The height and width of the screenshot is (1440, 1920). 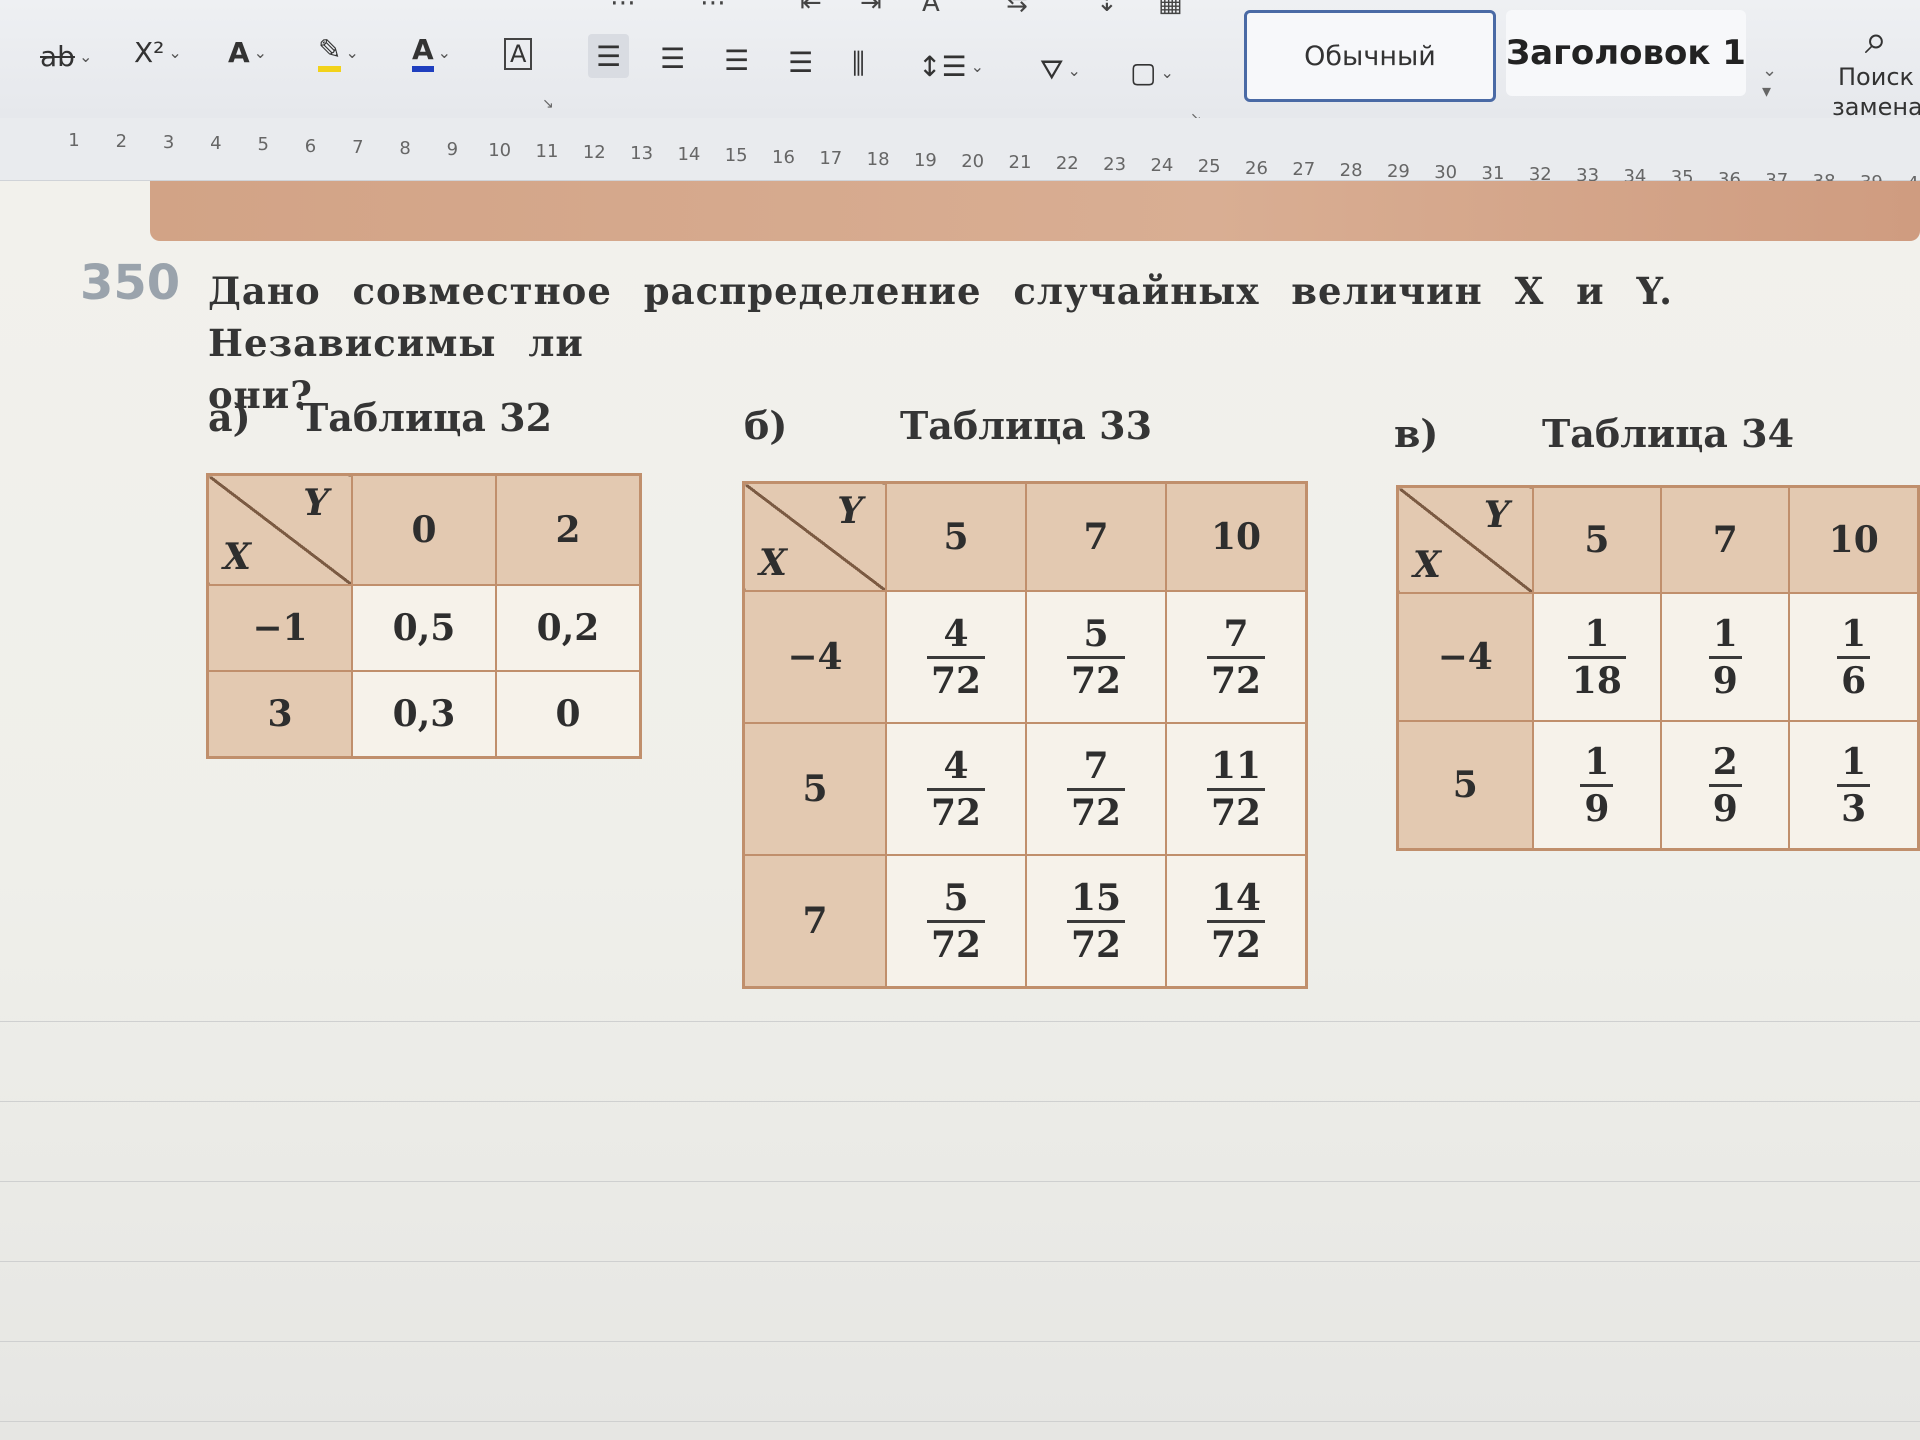 What do you see at coordinates (1152, 72) in the screenshot?
I see `borders-button: ▢ ⌄` at bounding box center [1152, 72].